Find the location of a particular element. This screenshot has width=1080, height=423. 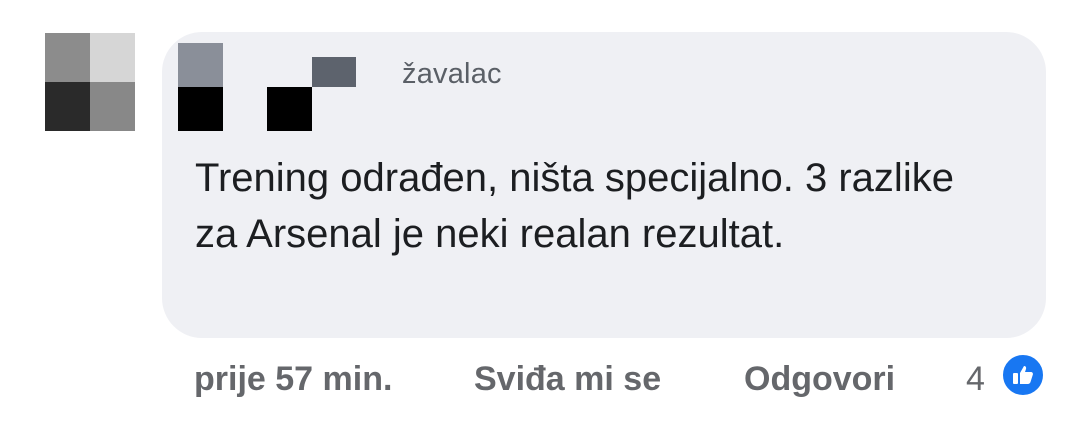

comment-author: žavalac is located at coordinates (452, 74).